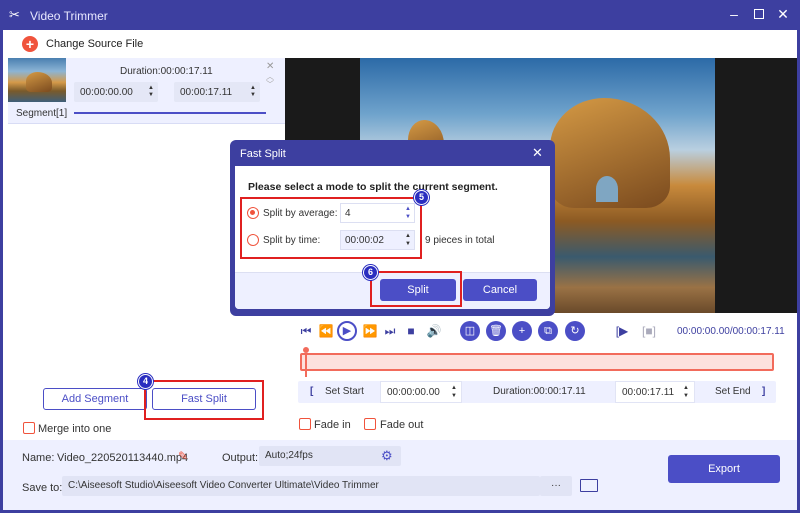 The height and width of the screenshot is (513, 800). I want to click on export-button: Export, so click(724, 469).